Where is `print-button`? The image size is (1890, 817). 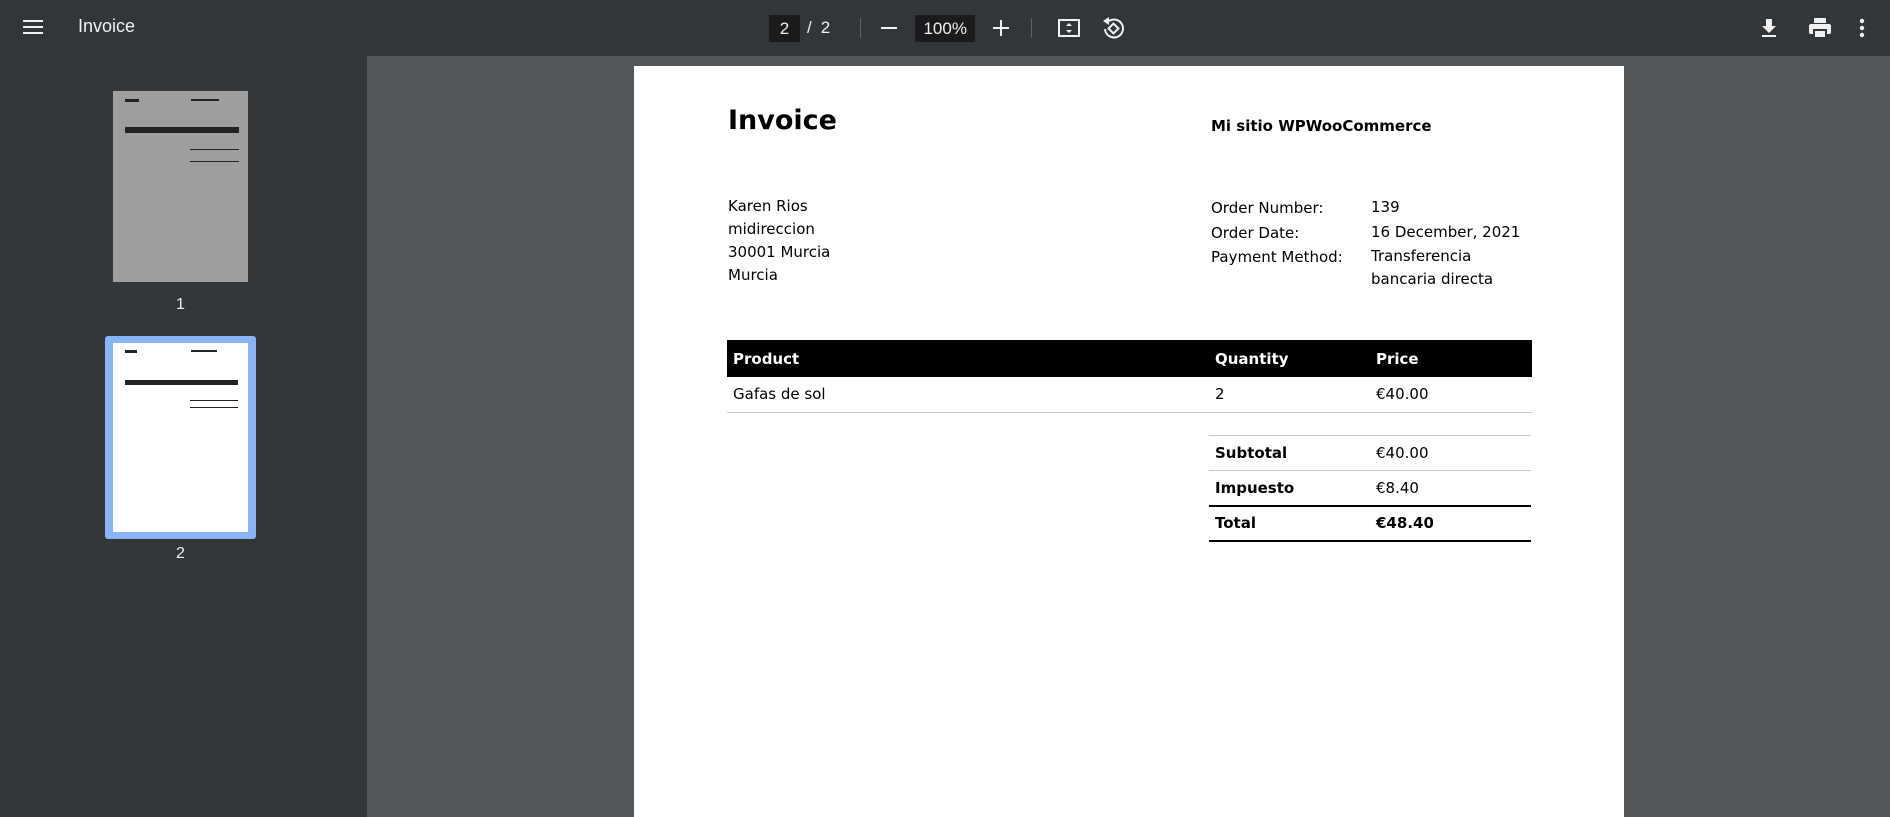 print-button is located at coordinates (1820, 28).